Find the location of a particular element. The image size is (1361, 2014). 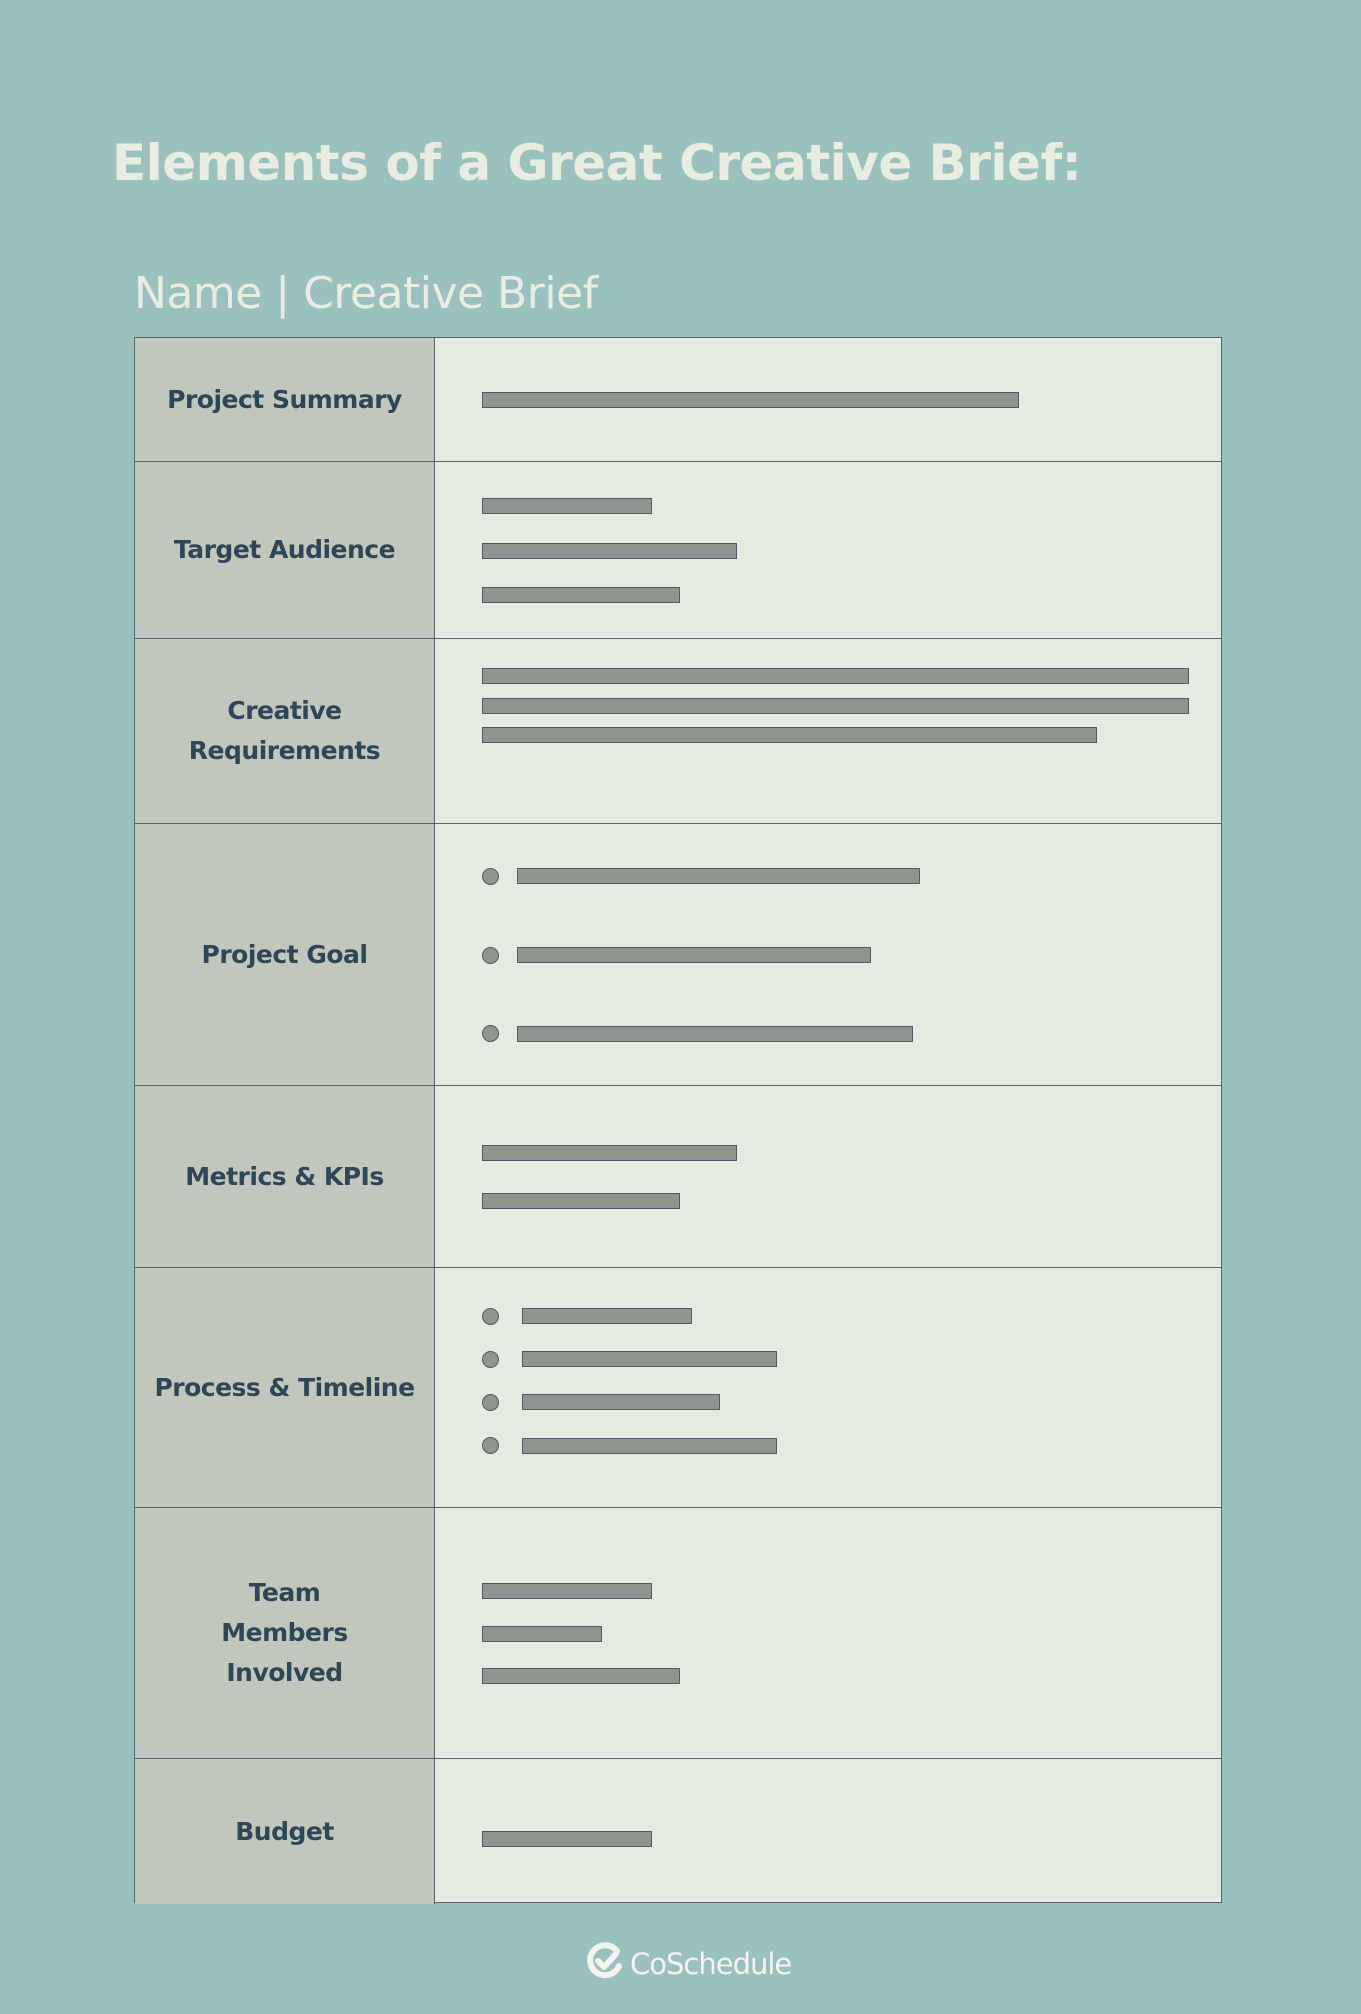

coschedule-logo: CoSchedule is located at coordinates (689, 1963).